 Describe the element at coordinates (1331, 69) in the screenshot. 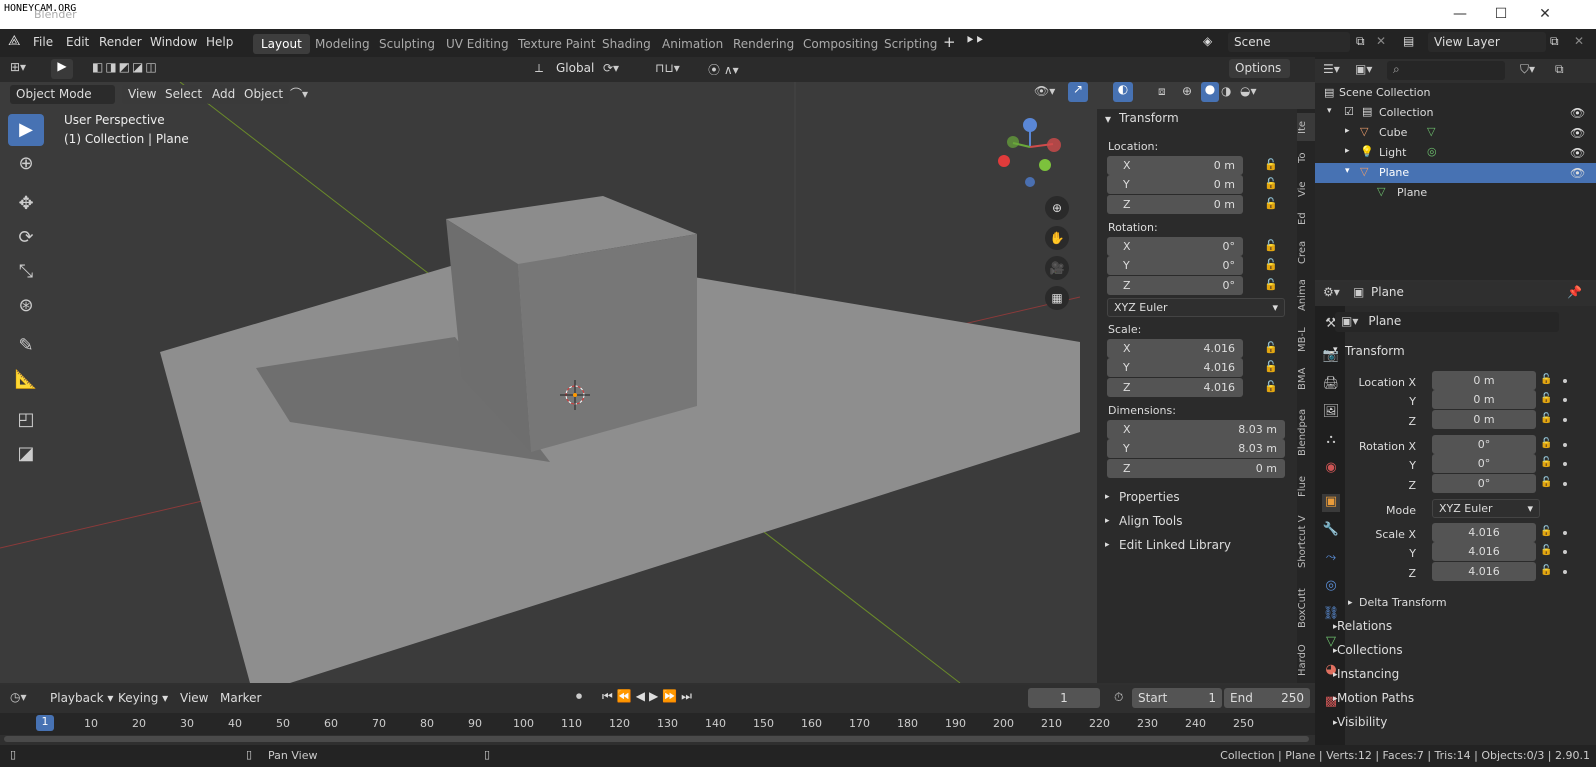

I see `outliner-type-icon: ☰▾` at that location.